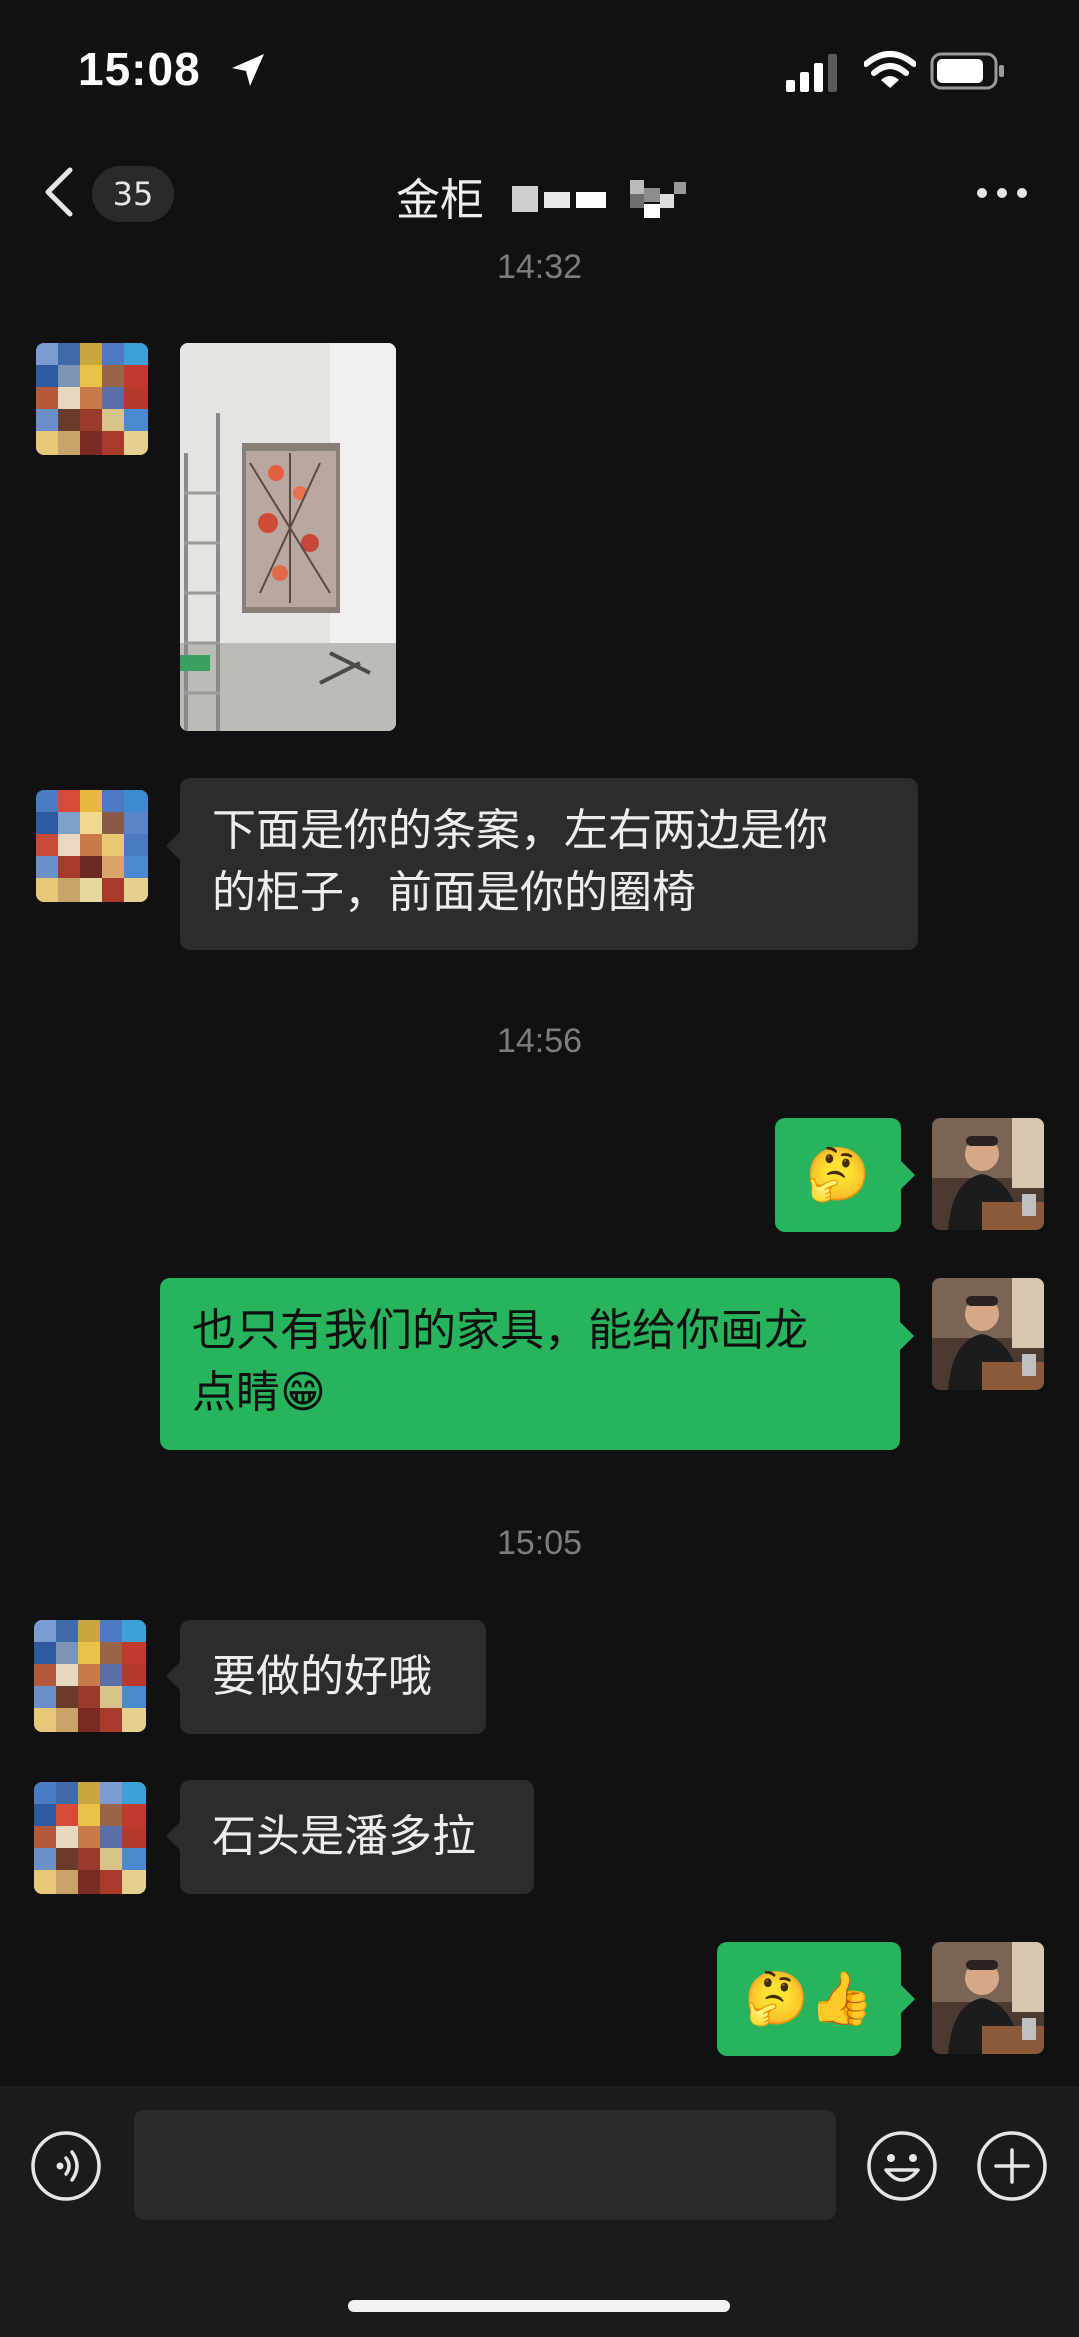 This screenshot has height=2337, width=1079. Describe the element at coordinates (1012, 2166) in the screenshot. I see `plus-icon` at that location.